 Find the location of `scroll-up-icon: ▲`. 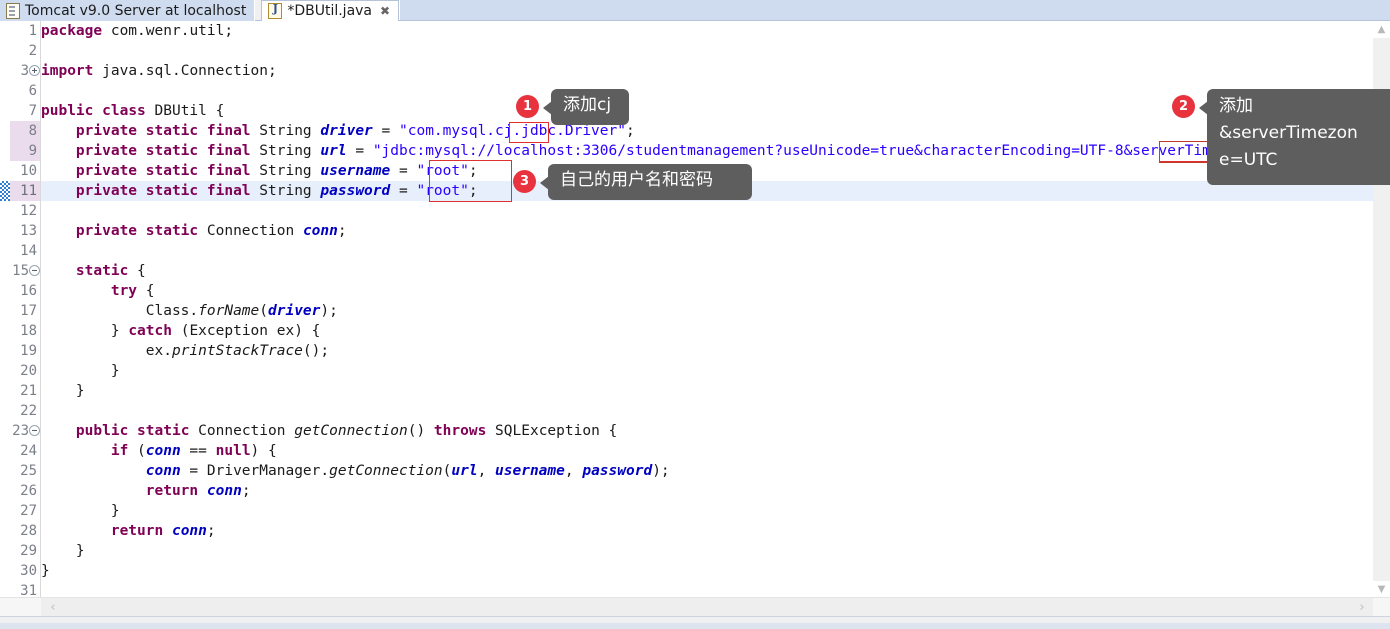

scroll-up-icon: ▲ is located at coordinates (1381, 29).